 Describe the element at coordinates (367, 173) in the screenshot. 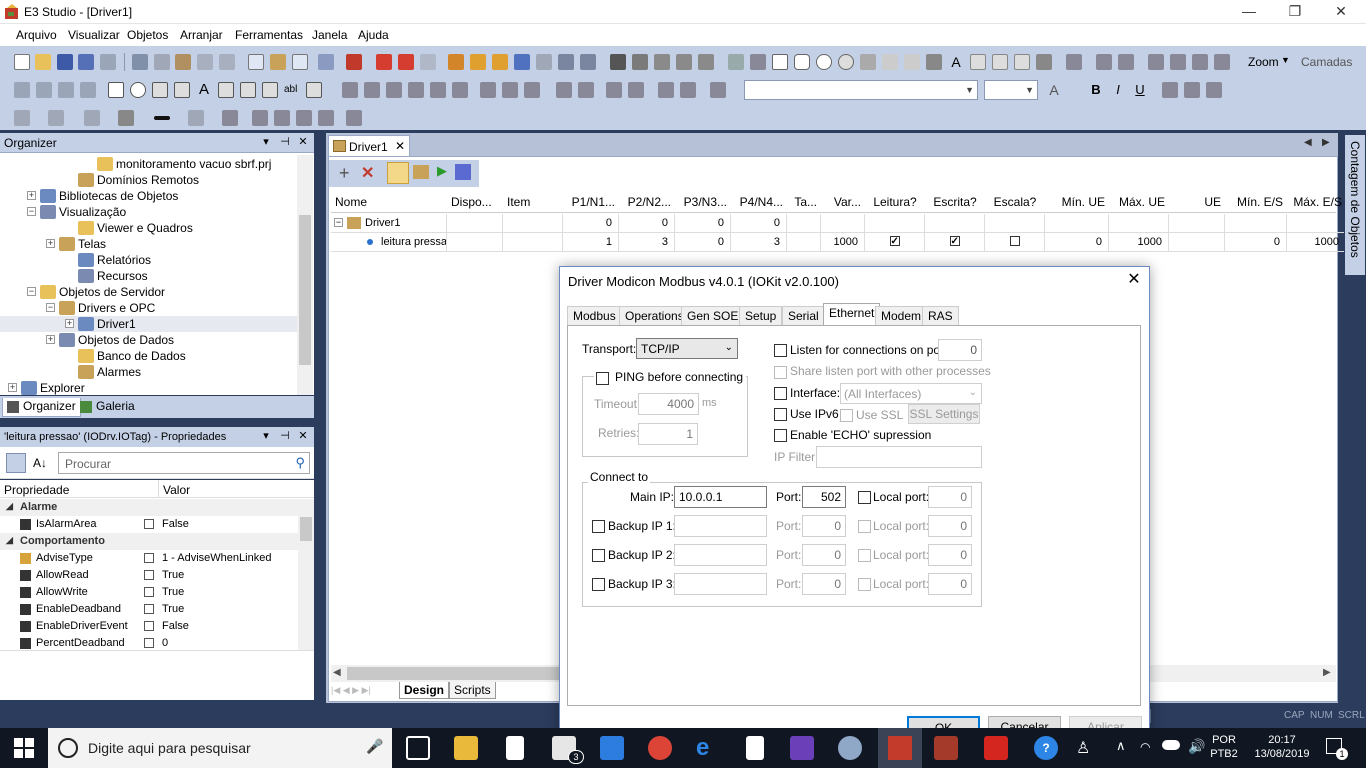

I see `delete-icon: ✕` at that location.